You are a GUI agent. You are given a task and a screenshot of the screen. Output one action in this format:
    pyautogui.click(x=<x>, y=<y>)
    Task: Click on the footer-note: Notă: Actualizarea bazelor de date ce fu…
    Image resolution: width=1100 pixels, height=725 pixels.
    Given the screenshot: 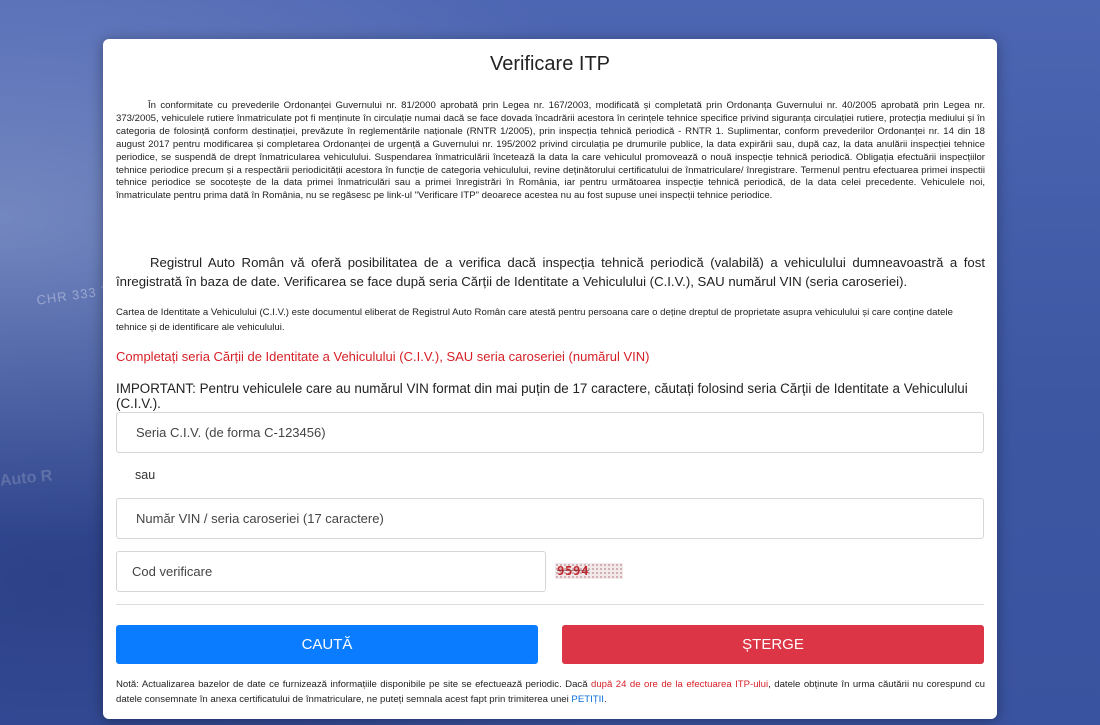 What is the action you would take?
    pyautogui.click(x=550, y=692)
    